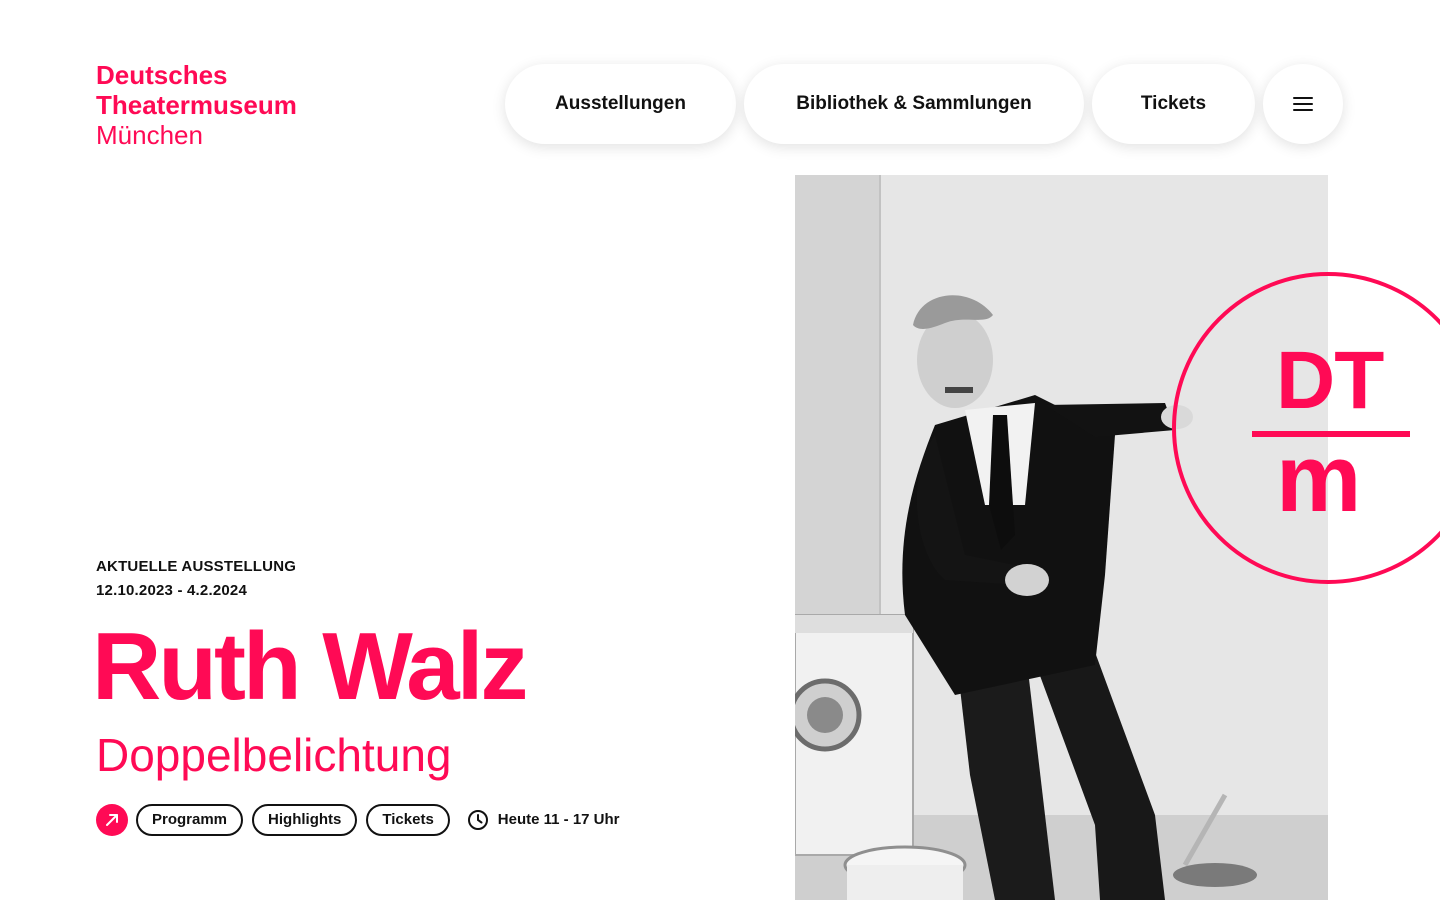  Describe the element at coordinates (558, 819) in the screenshot. I see `opening-hours-text: Heute 11 - 17 Uhr` at that location.